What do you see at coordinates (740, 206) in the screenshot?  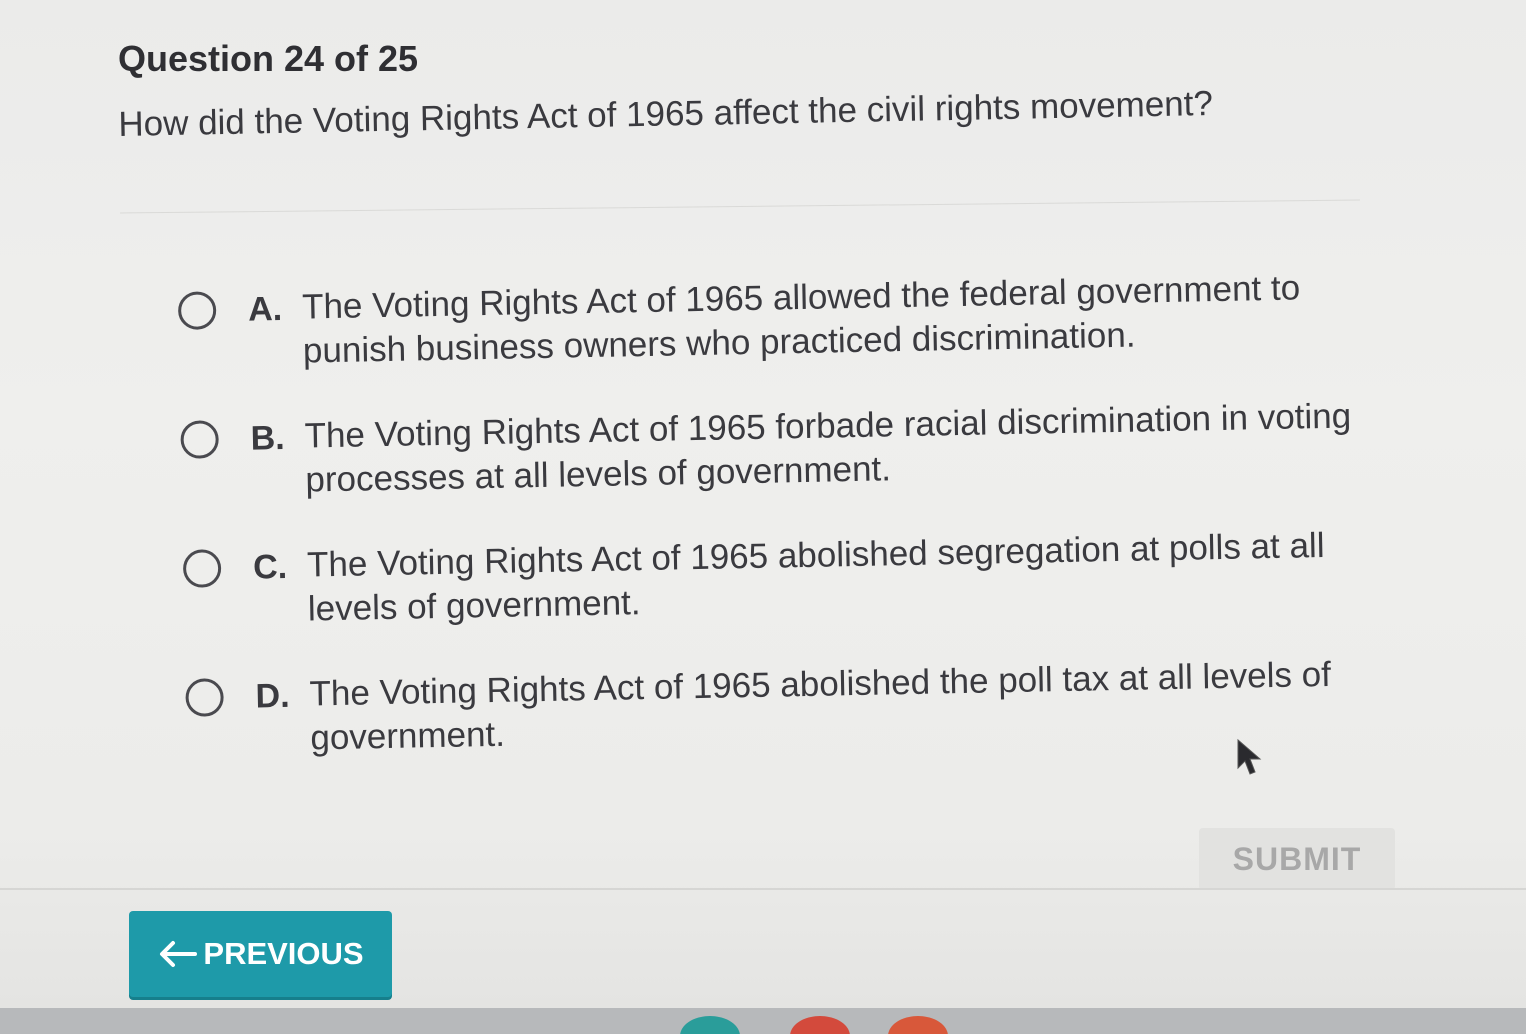 I see `divider` at bounding box center [740, 206].